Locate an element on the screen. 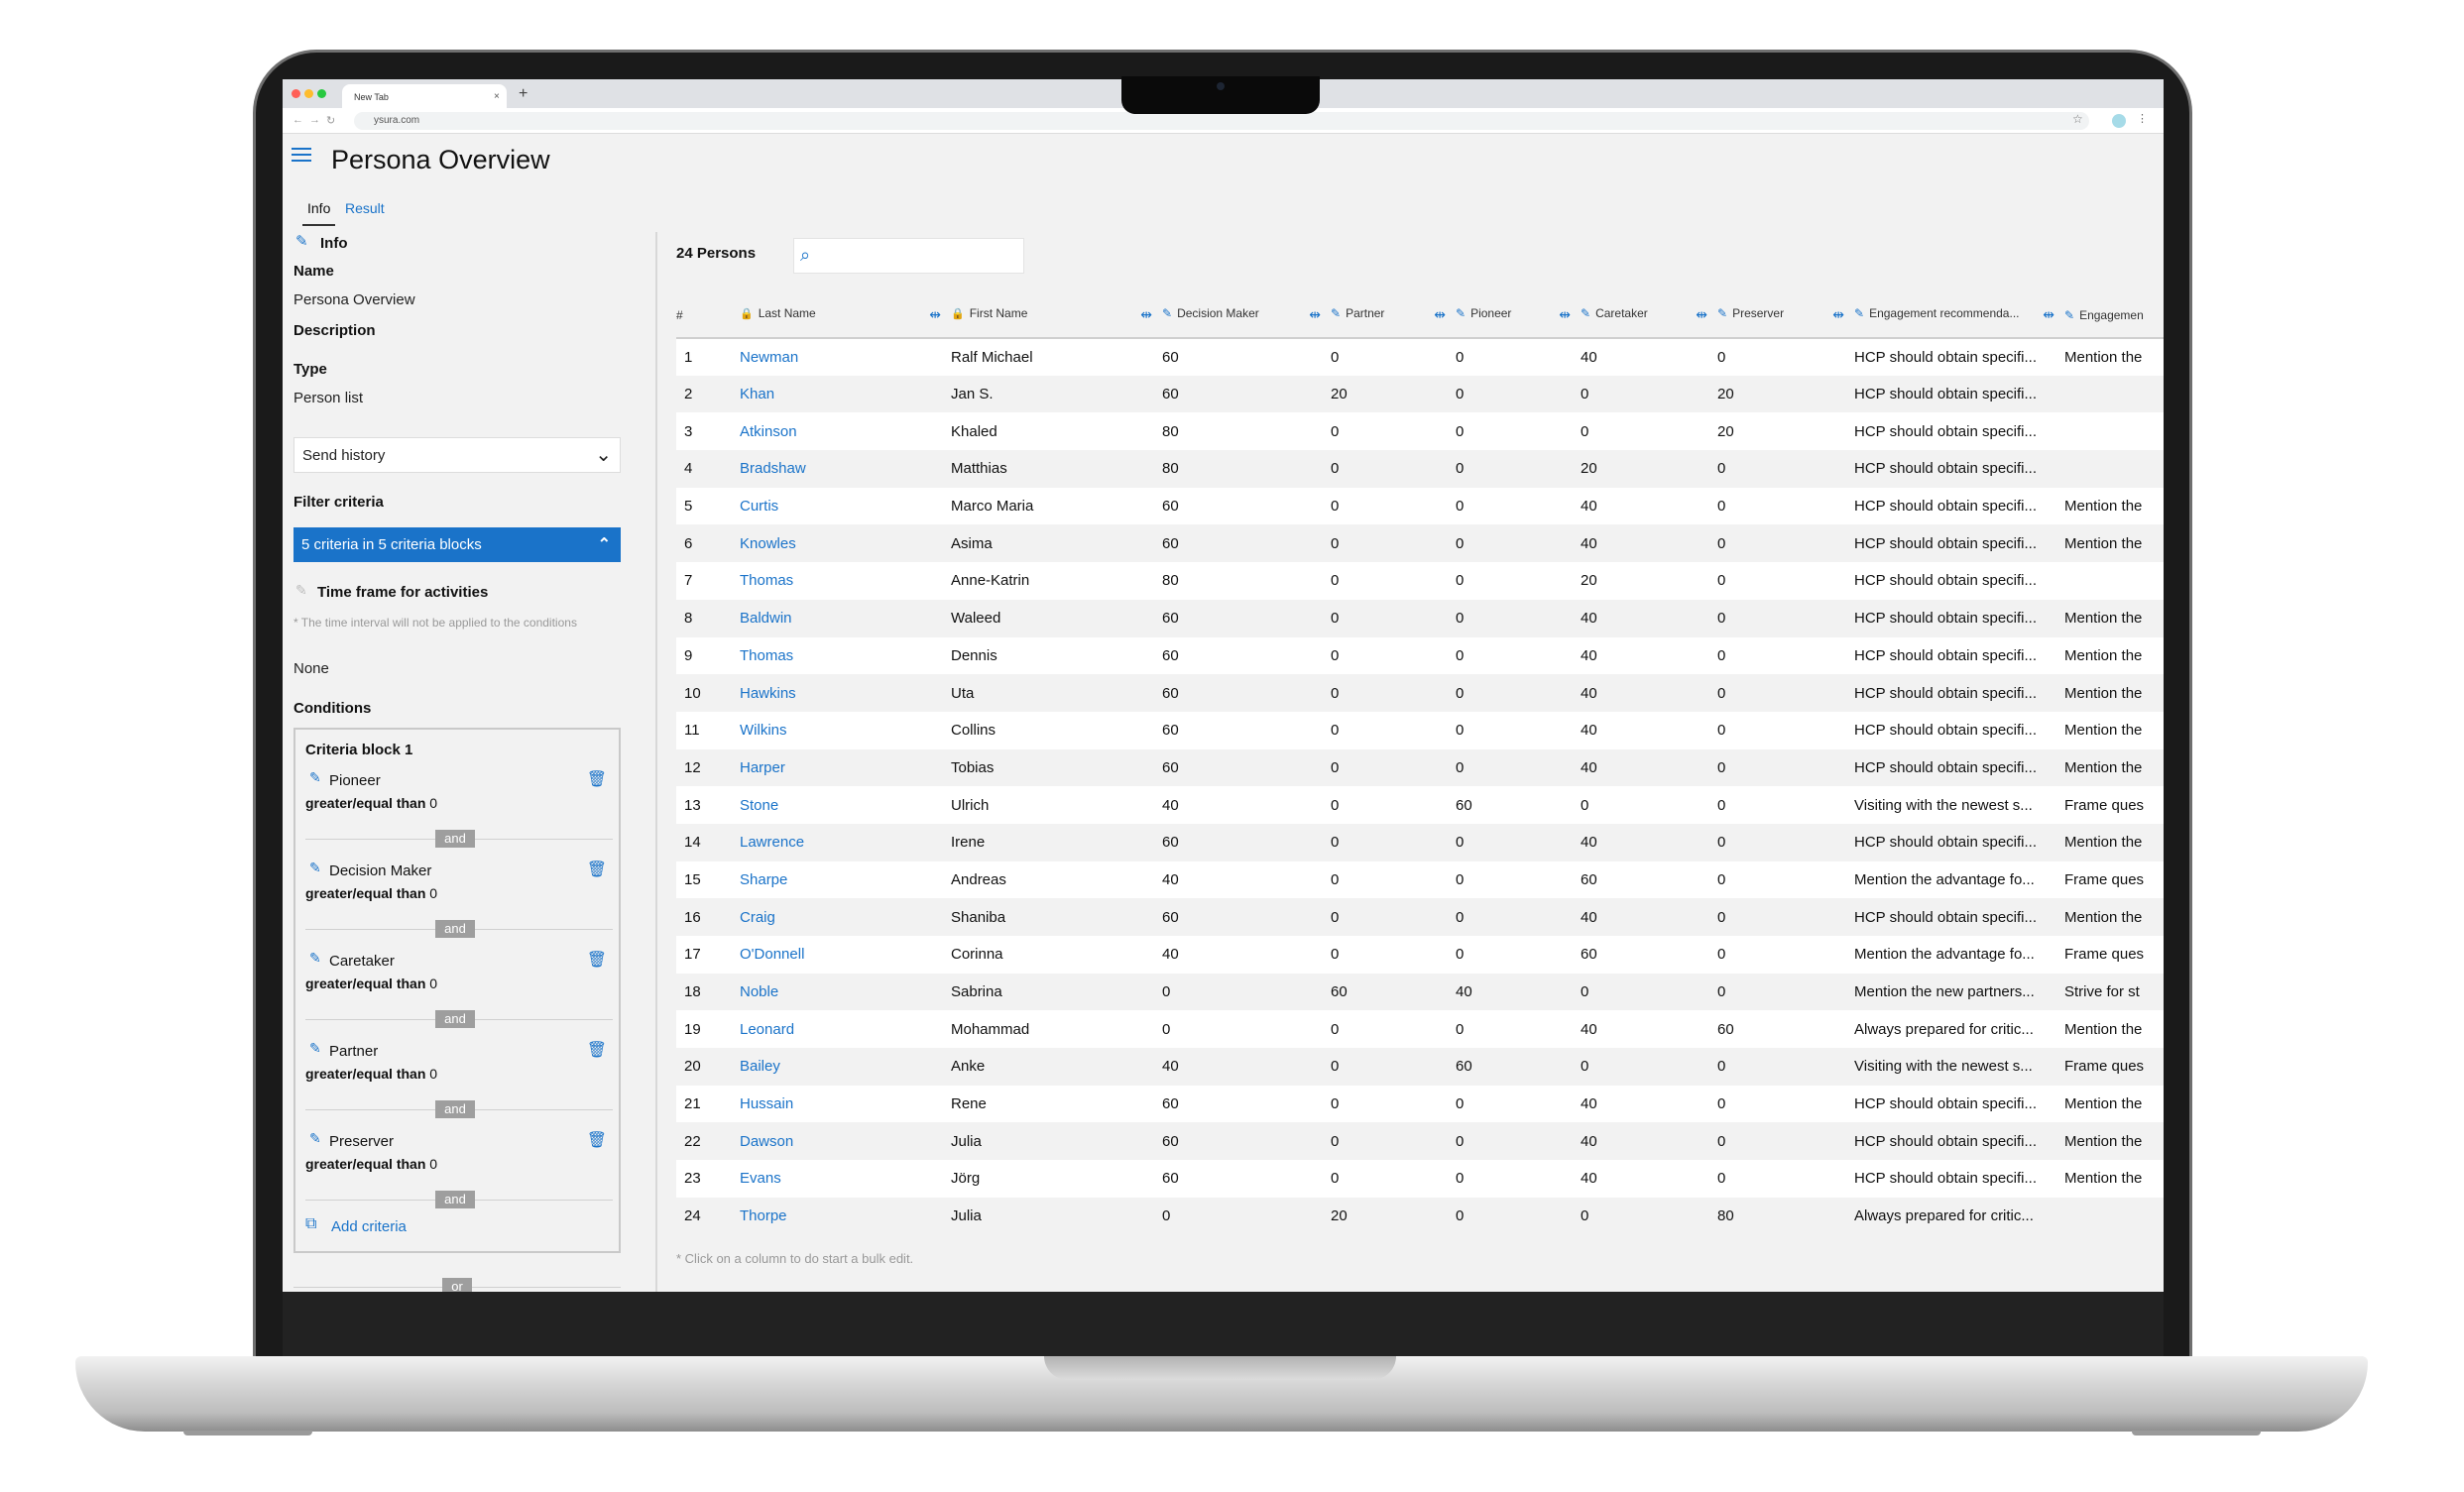  add-criteria-link: Add criteria is located at coordinates (369, 1227).